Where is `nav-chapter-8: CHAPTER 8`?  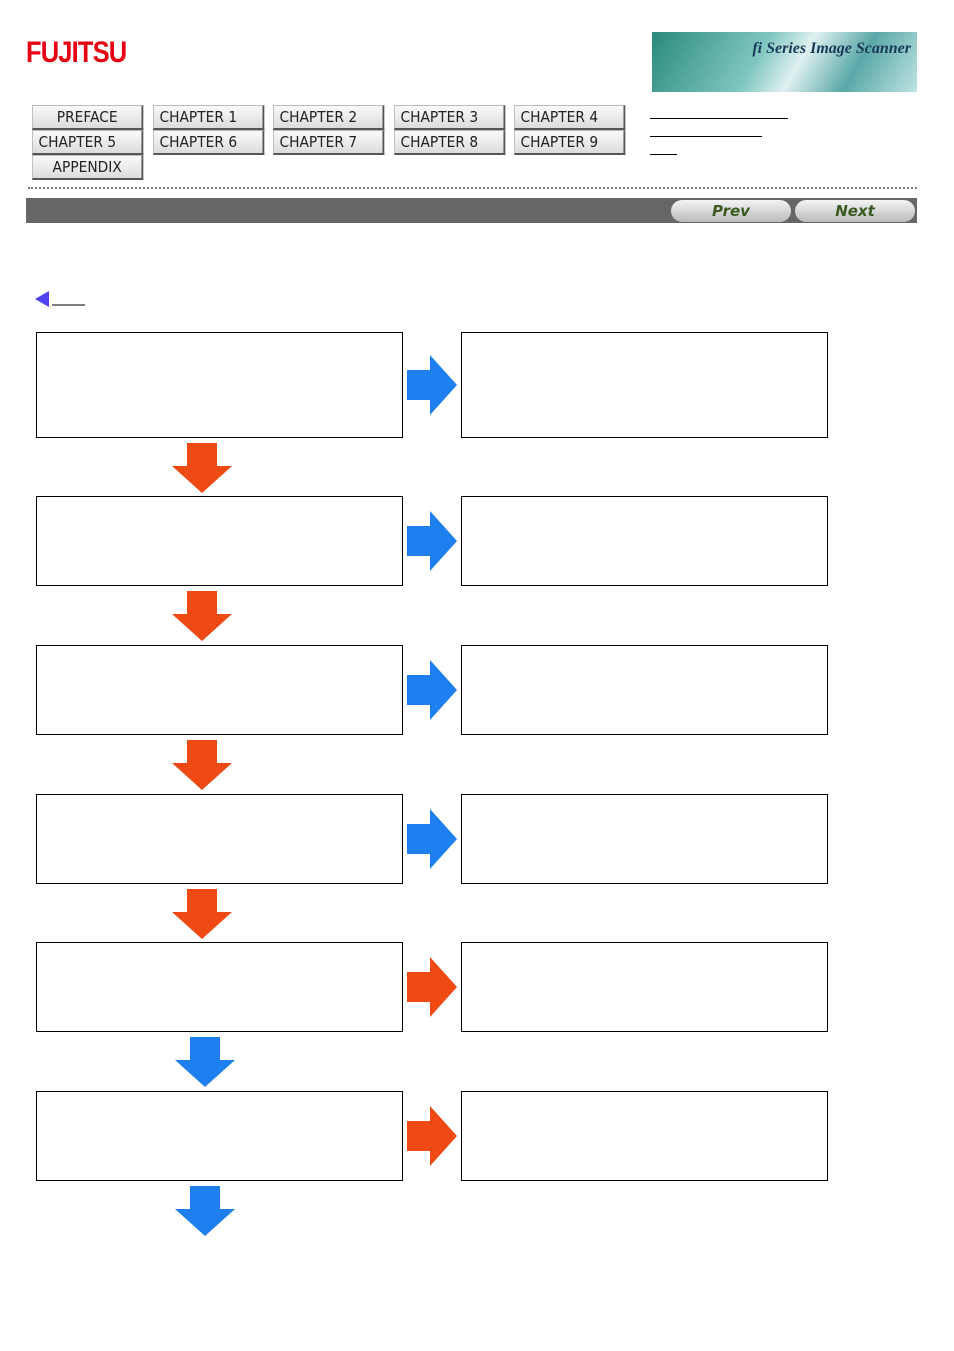
nav-chapter-8: CHAPTER 8 is located at coordinates (450, 142).